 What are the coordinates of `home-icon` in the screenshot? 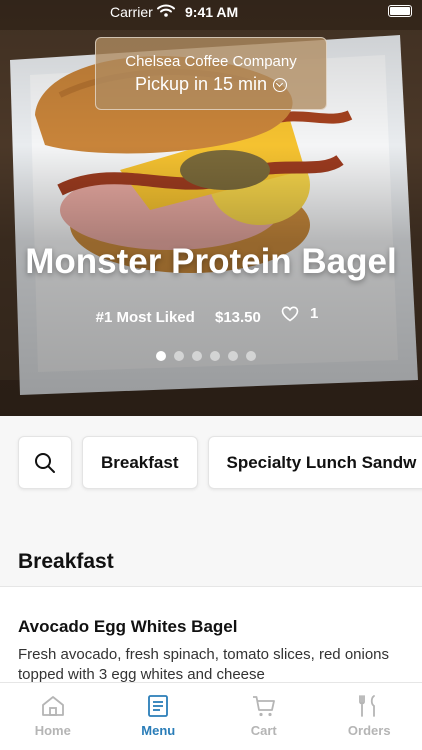 It's located at (52, 706).